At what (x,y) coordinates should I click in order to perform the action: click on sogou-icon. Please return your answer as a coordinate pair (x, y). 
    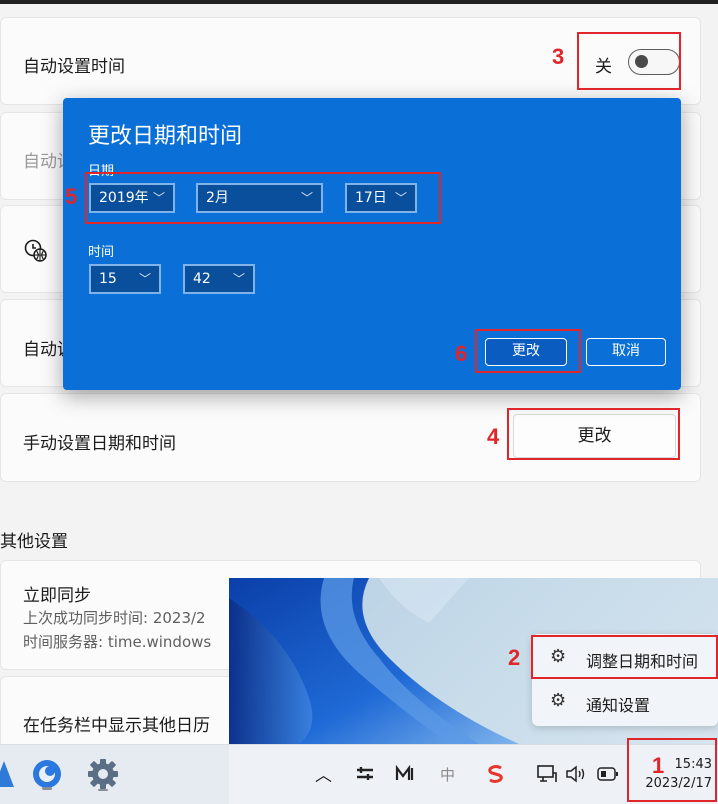
    Looking at the image, I should click on (496, 774).